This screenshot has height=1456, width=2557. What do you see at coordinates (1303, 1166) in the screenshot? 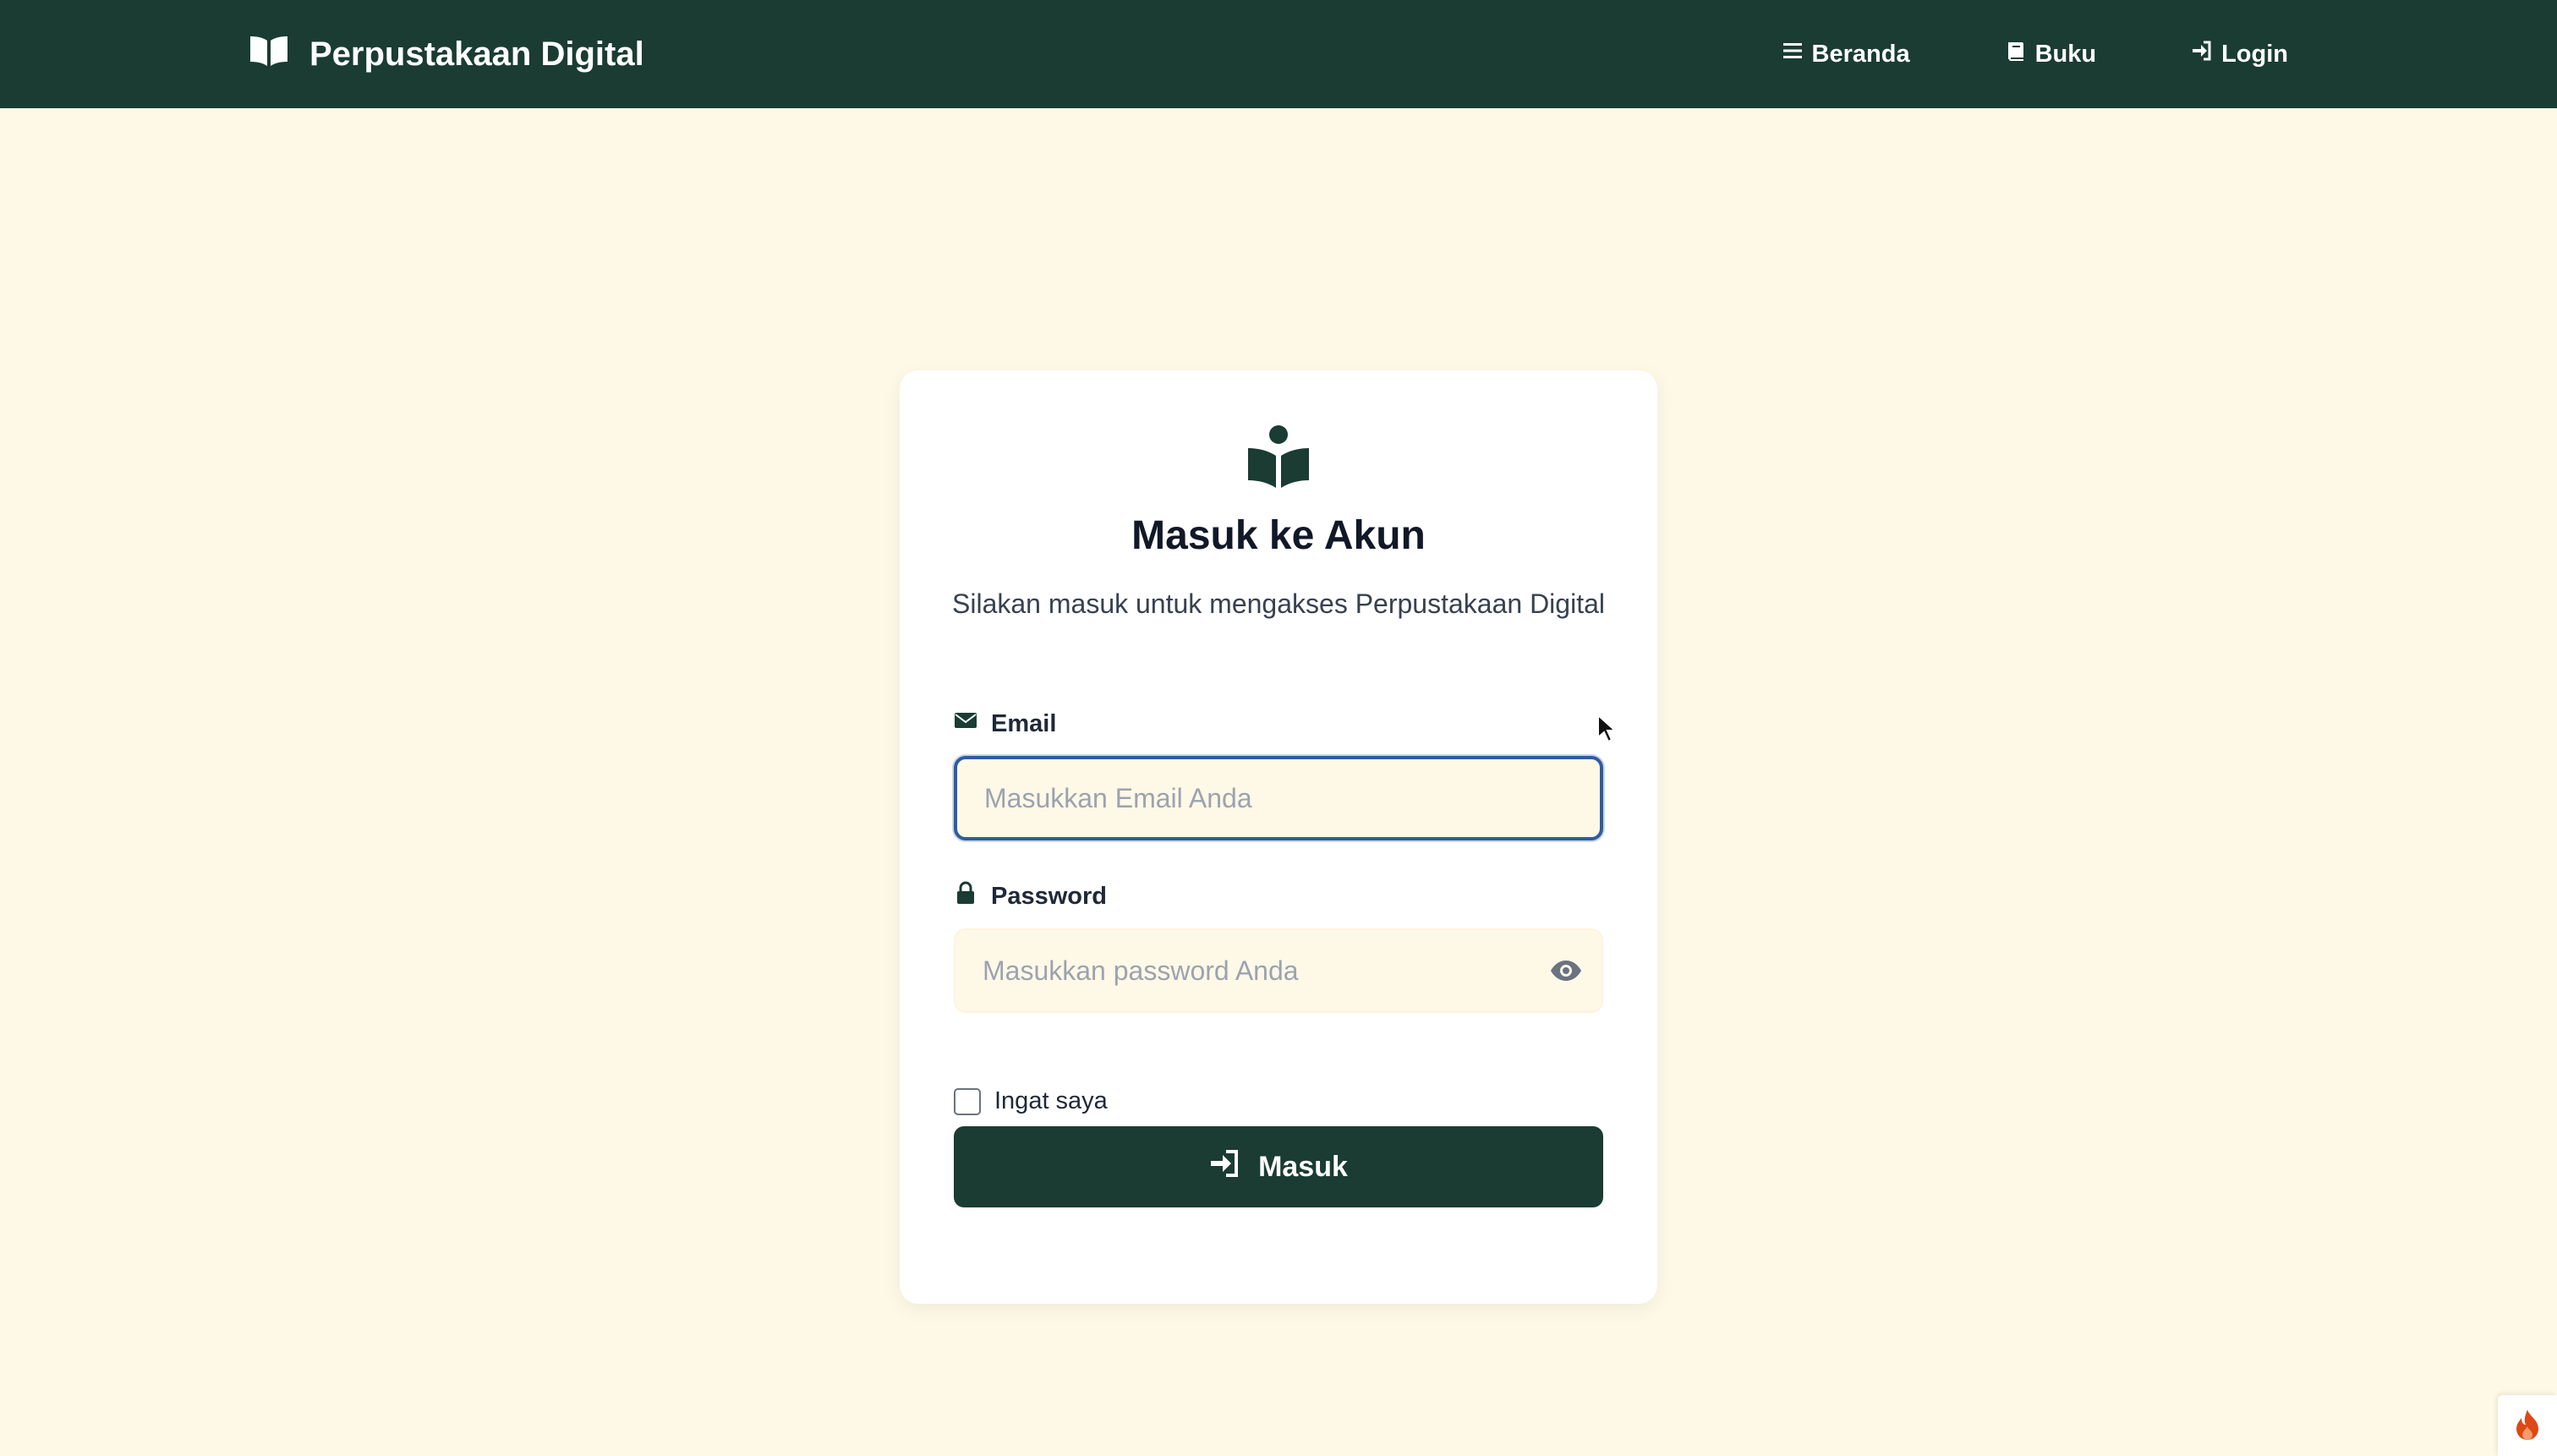
I see `submit-label: Masuk` at bounding box center [1303, 1166].